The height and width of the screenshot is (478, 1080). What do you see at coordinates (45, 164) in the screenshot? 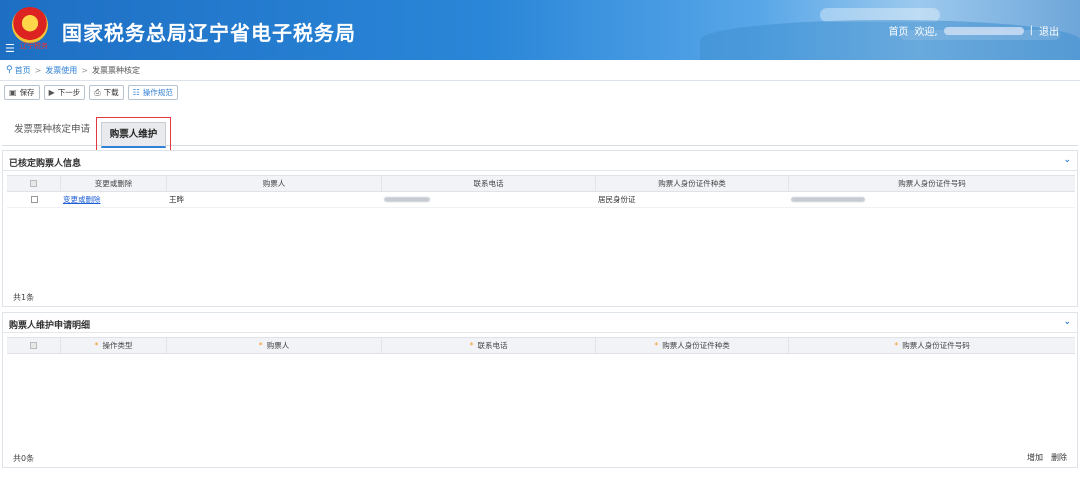
I see `panel-title-text: 已核定购票人信息` at bounding box center [45, 164].